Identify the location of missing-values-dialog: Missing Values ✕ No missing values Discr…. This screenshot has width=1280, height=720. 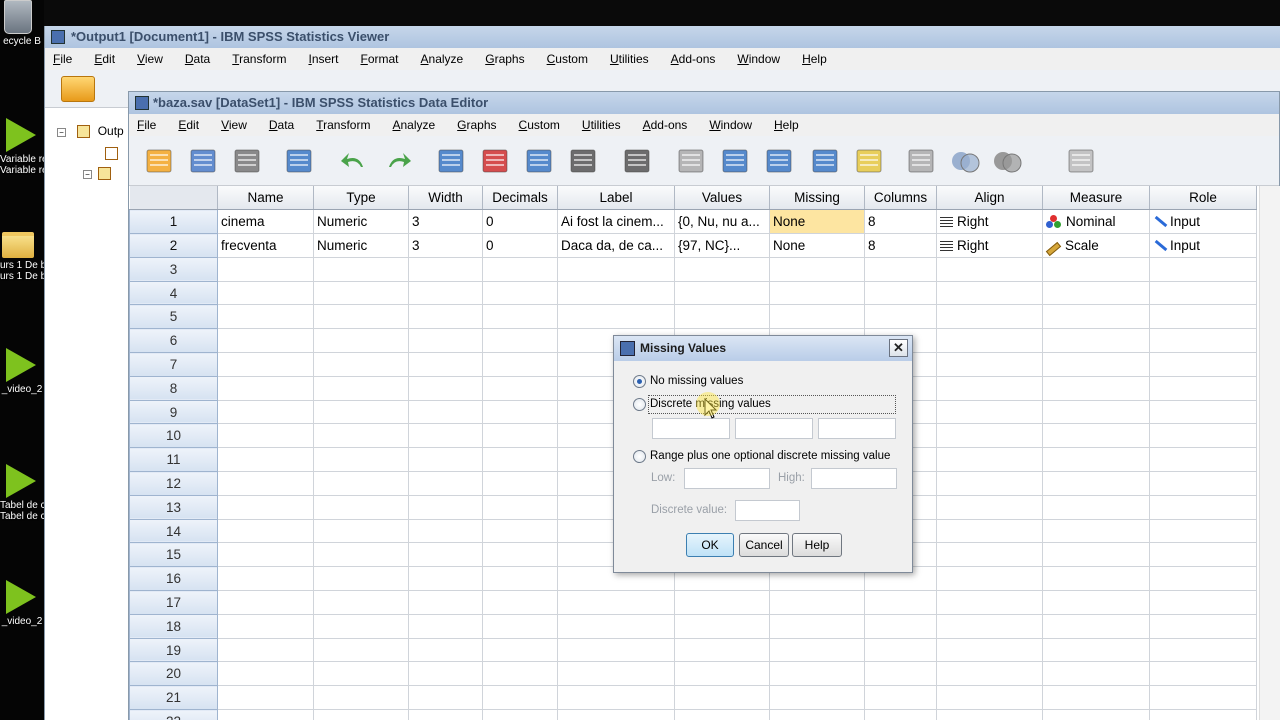
(763, 454).